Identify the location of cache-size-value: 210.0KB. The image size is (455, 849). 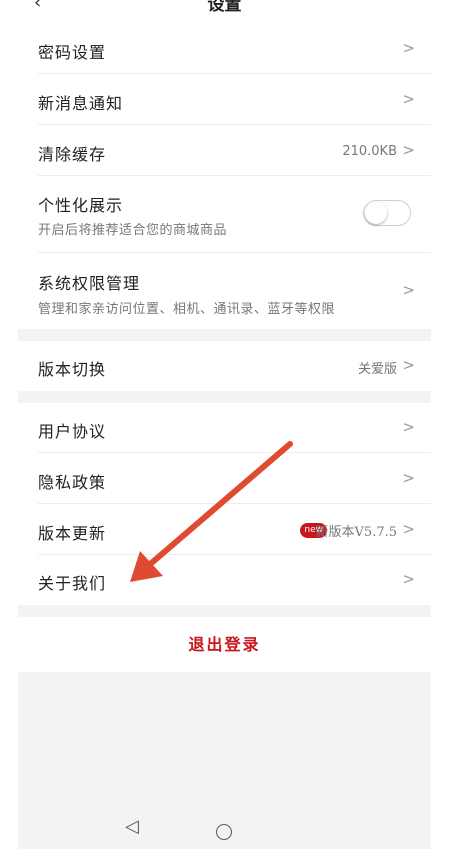
(369, 151).